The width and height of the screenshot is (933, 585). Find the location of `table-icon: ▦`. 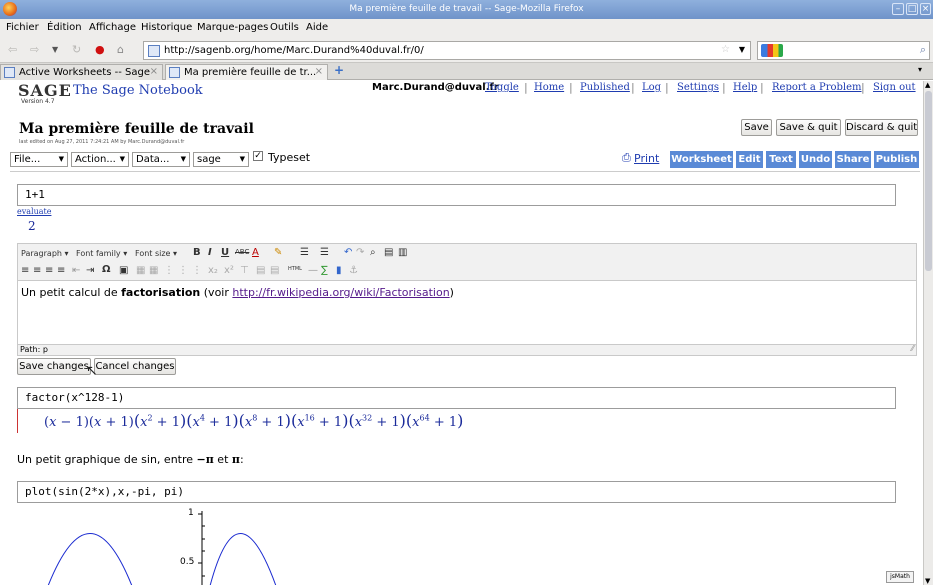

table-icon: ▦ is located at coordinates (140, 270).